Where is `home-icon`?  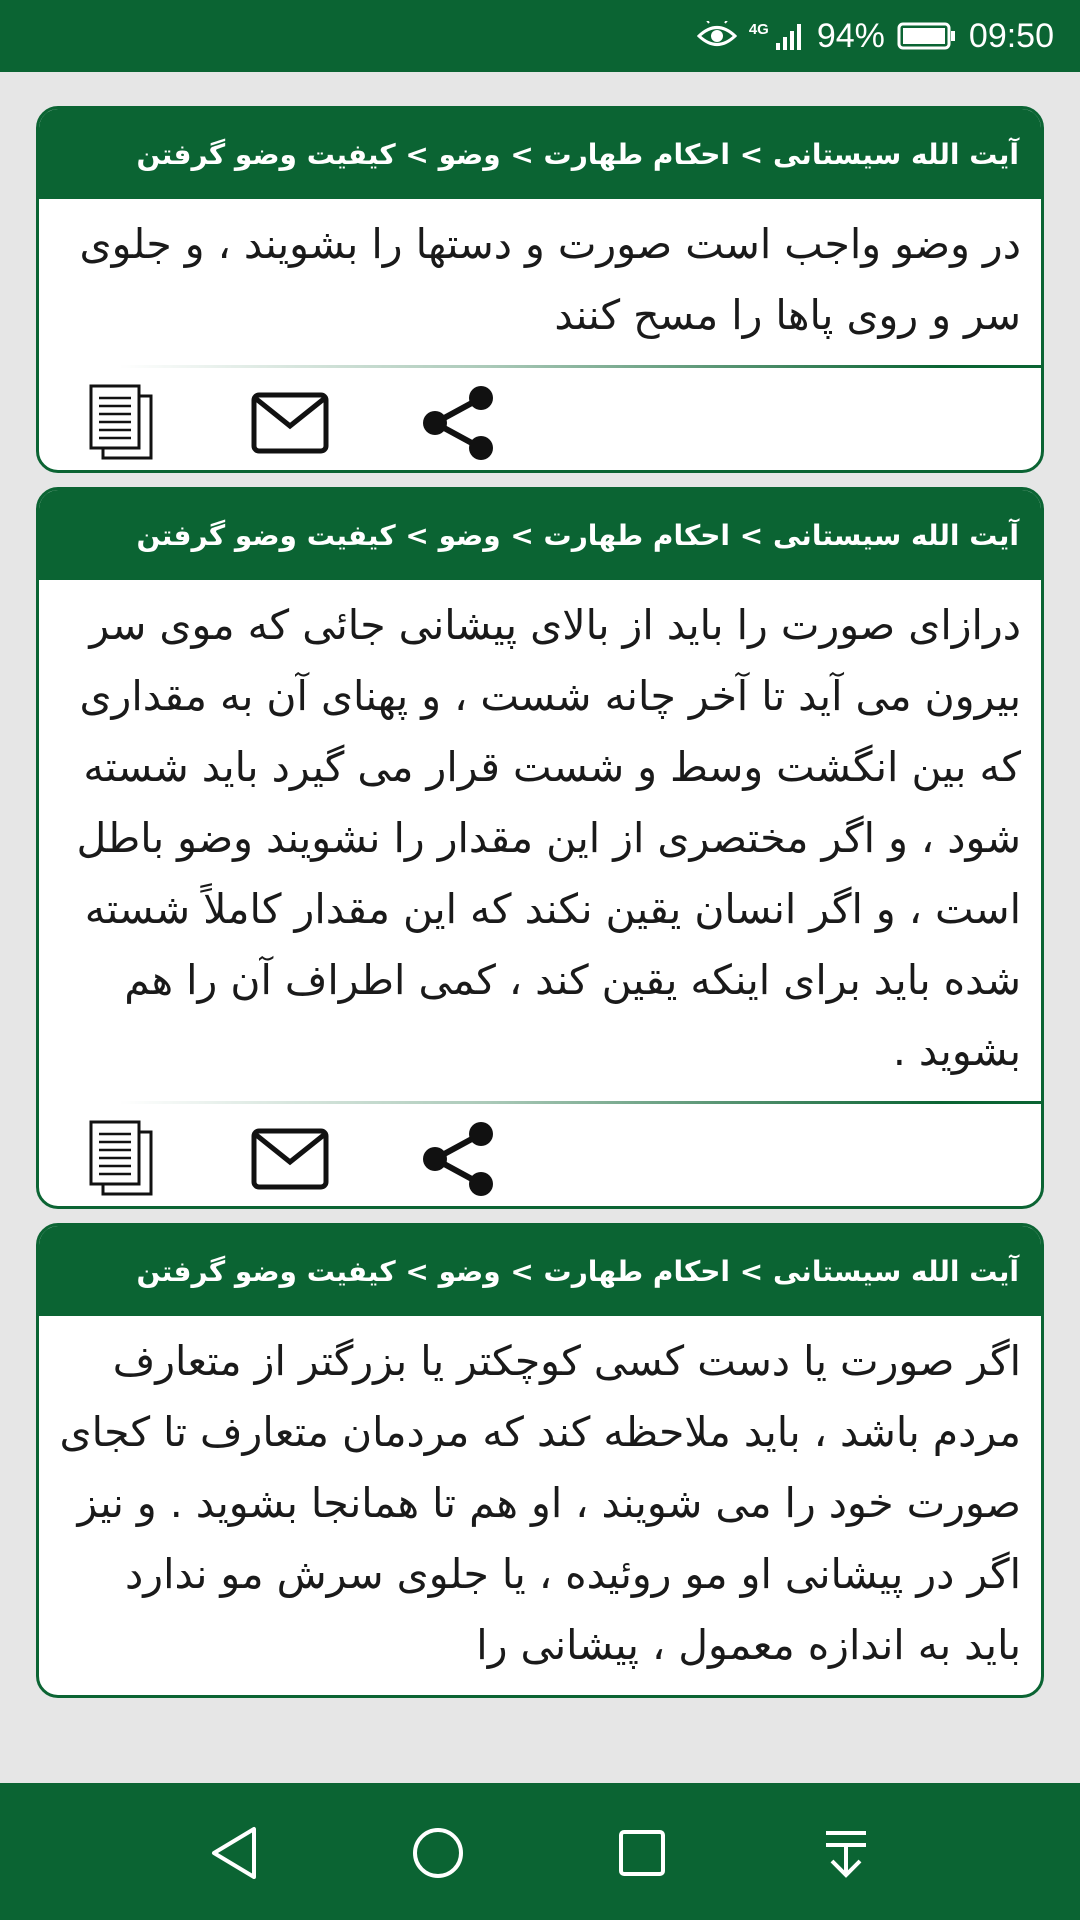
home-icon is located at coordinates (438, 1853).